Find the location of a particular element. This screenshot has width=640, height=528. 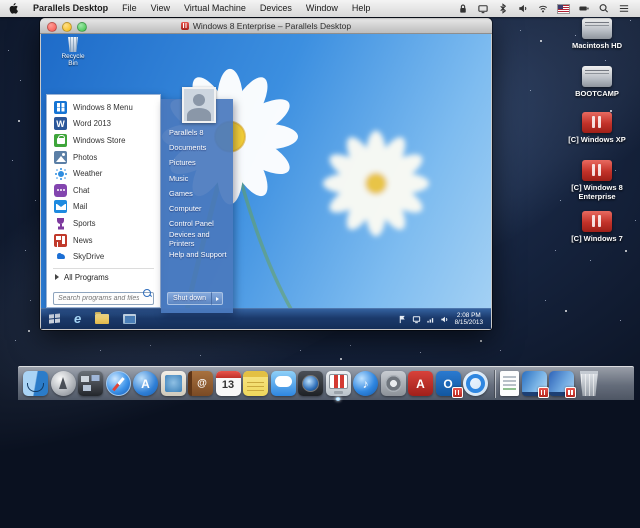

menu-item-label: Sports is located at coordinates (84, 223).